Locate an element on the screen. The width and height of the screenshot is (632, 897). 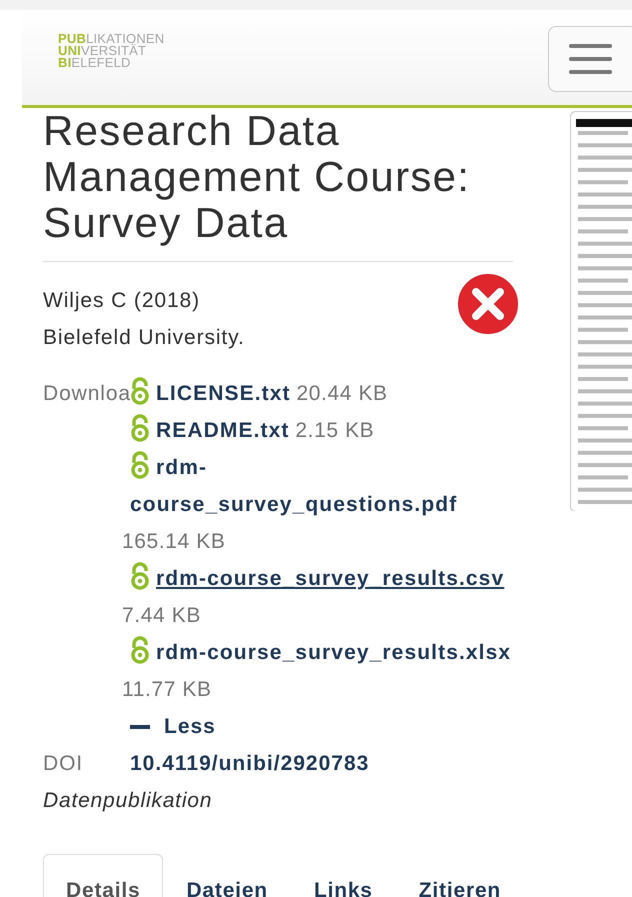
menu-button is located at coordinates (590, 59).